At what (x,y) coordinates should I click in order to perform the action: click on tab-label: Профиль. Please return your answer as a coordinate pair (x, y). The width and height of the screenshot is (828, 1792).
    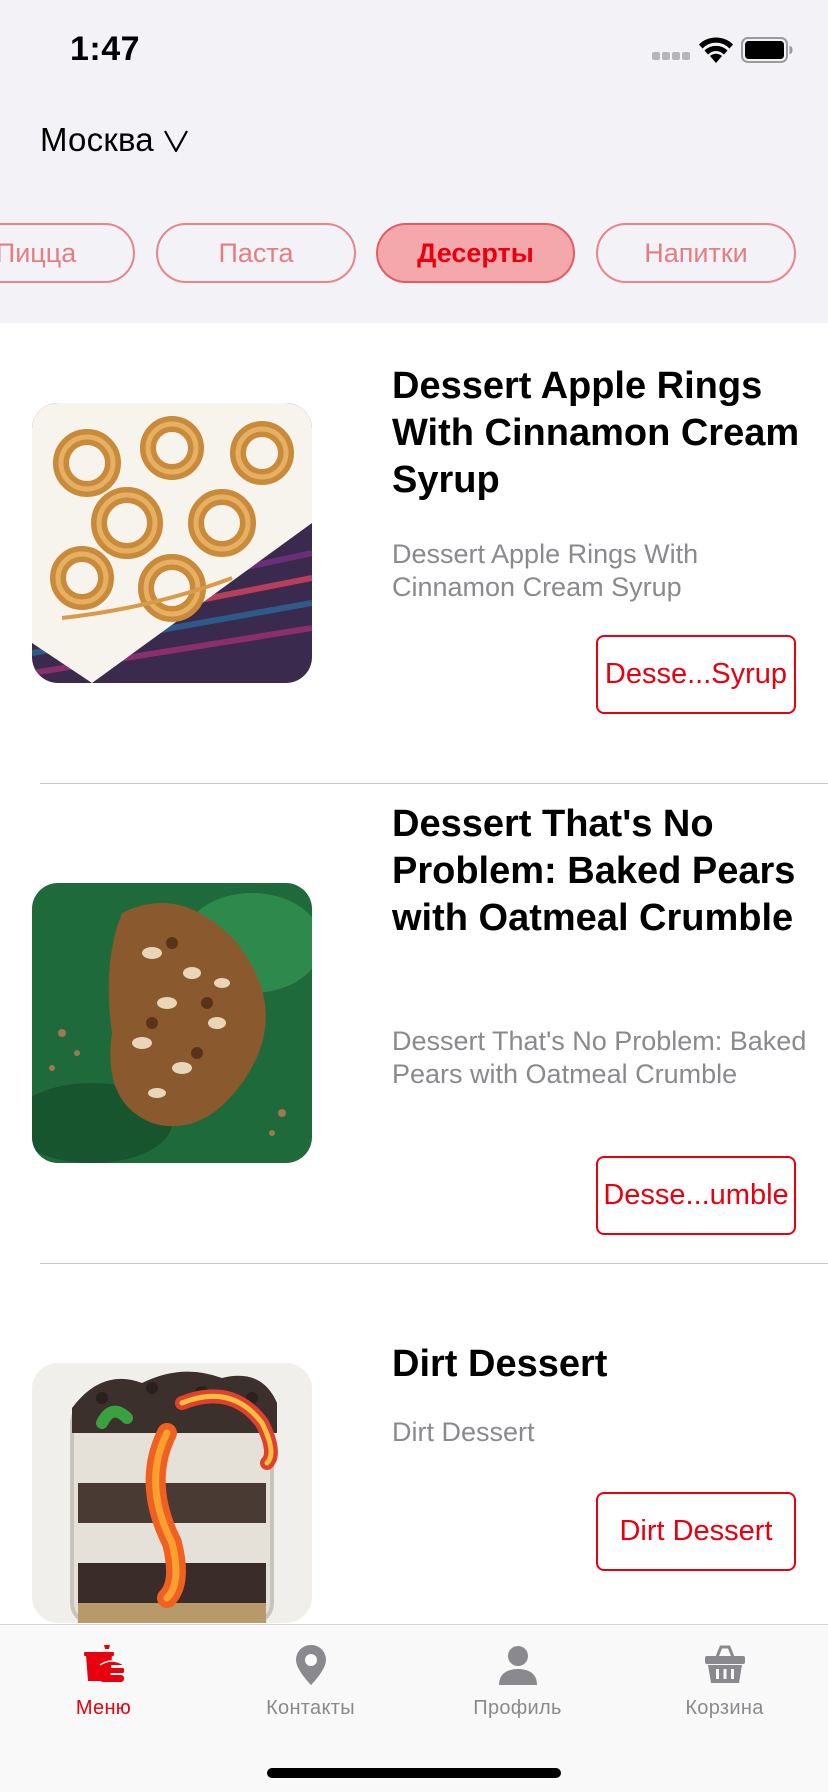
    Looking at the image, I should click on (517, 1708).